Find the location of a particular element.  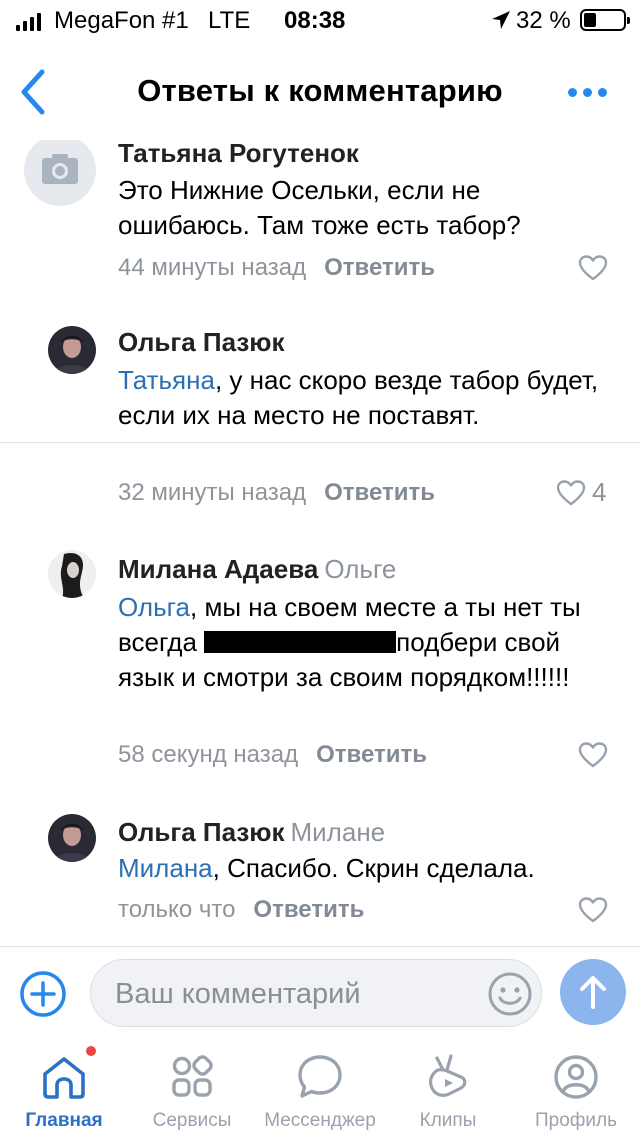

comment-time: 32 минуты назад is located at coordinates (212, 492).